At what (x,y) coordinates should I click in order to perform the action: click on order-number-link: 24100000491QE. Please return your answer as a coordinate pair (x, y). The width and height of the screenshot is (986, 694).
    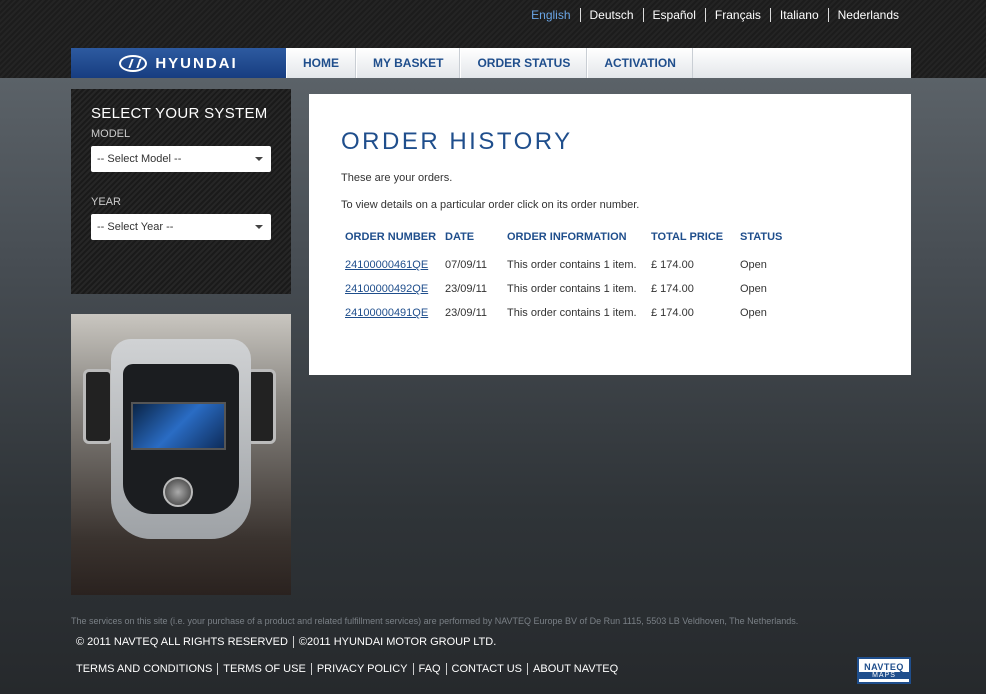
    Looking at the image, I should click on (386, 313).